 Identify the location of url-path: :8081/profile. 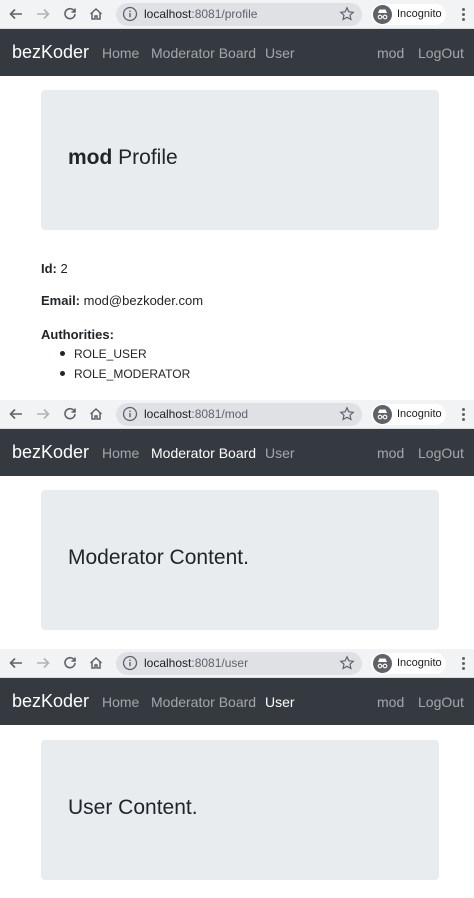
(224, 14).